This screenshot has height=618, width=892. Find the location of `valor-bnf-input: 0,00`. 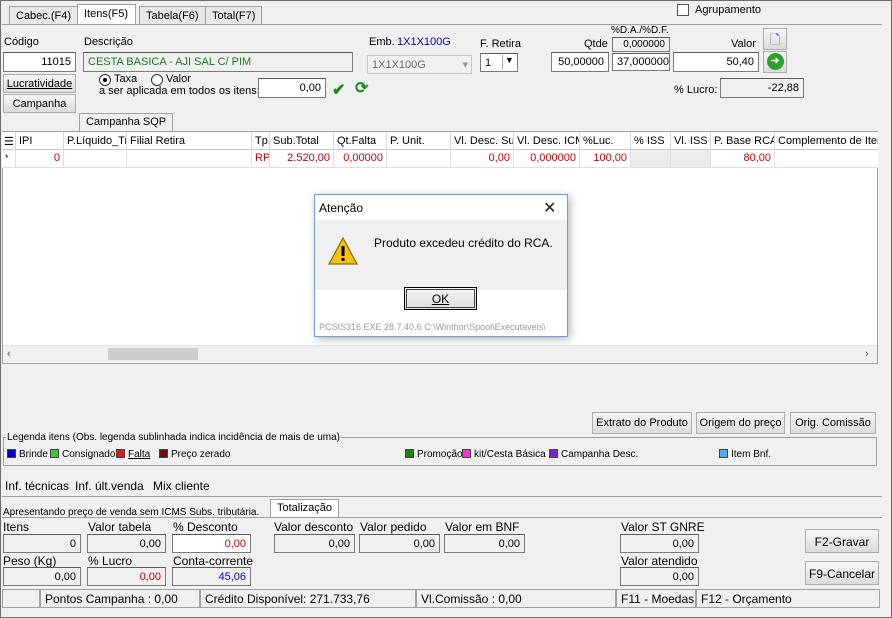

valor-bnf-input: 0,00 is located at coordinates (484, 543).